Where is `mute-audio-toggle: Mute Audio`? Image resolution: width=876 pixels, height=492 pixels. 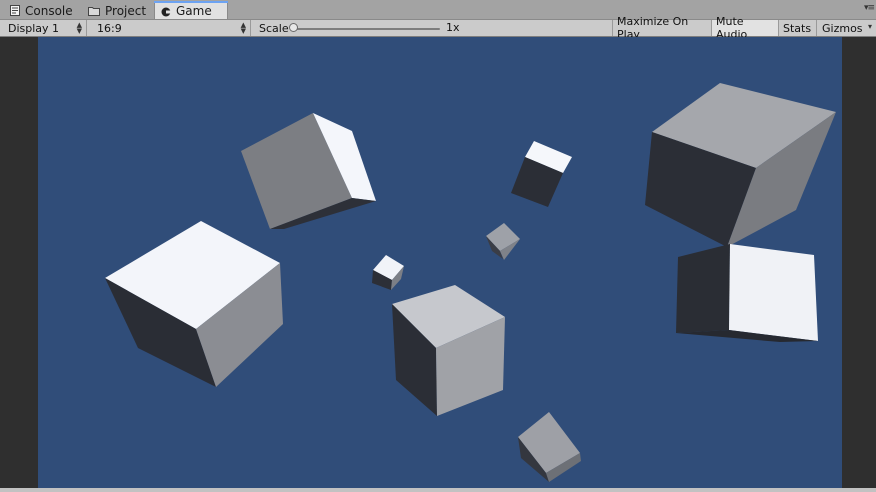
mute-audio-toggle: Mute Audio is located at coordinates (745, 28).